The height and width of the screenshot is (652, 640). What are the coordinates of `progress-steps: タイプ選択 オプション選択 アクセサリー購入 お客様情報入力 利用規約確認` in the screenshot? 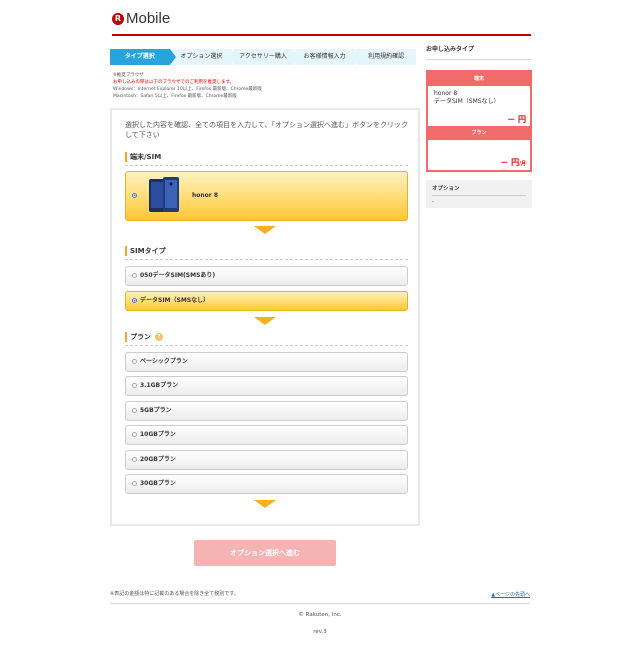 It's located at (264, 57).